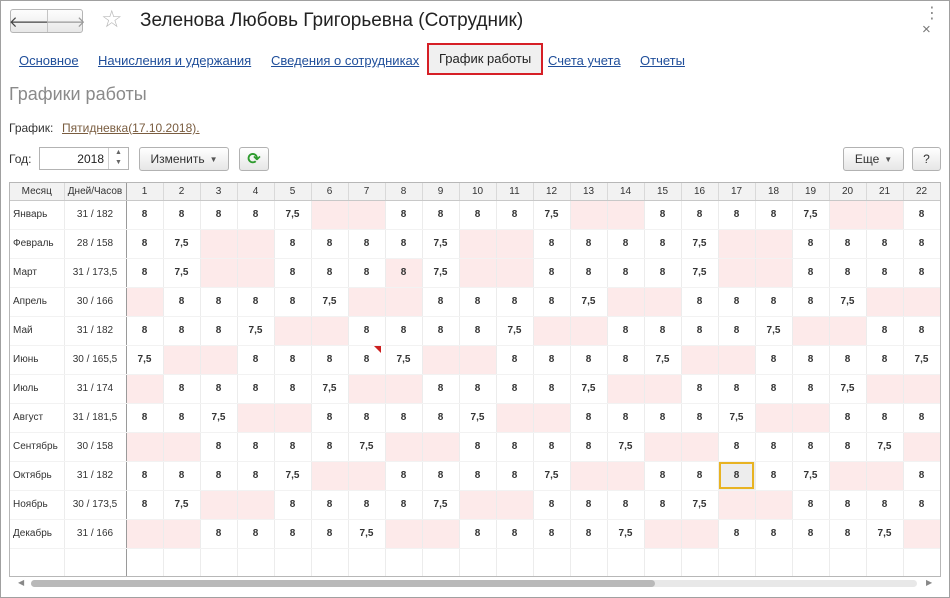 This screenshot has height=598, width=950. I want to click on table-row: Декабрь 31 / 166 8 8 8 8 7,5 8 8 8 8 7,5 8 8 8 8 7,5, so click(475, 534).